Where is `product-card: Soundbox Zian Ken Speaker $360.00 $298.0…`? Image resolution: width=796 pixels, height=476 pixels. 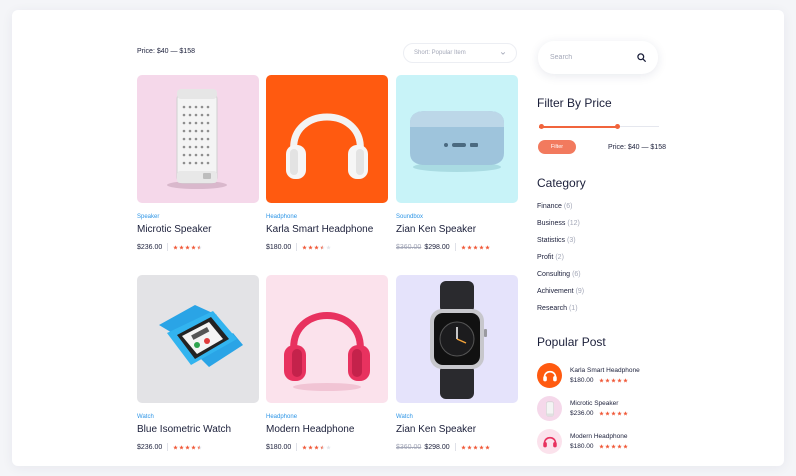
product-card: Soundbox Zian Ken Speaker $360.00 $298.0… is located at coordinates (457, 163).